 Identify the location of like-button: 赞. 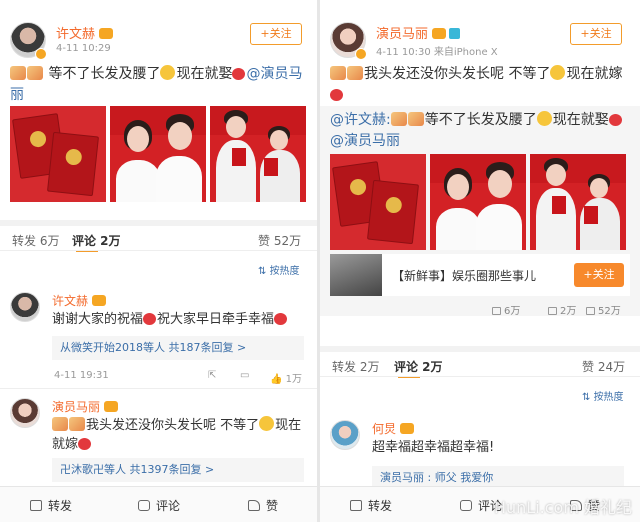
(263, 505).